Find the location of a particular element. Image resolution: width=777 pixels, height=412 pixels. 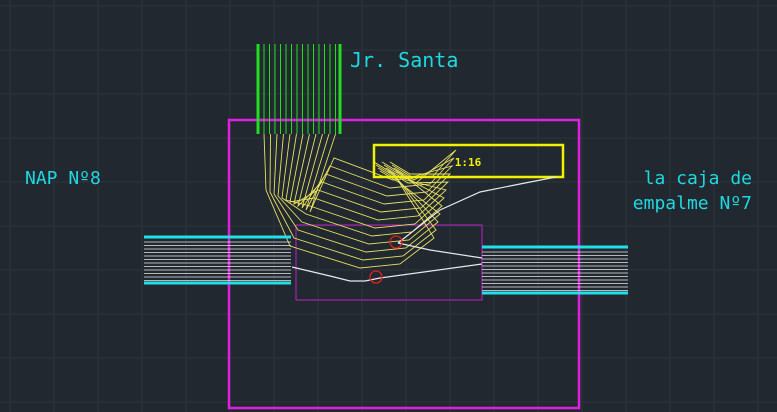

splice-box-label-line2: empalme Nº7 is located at coordinates (692, 203).